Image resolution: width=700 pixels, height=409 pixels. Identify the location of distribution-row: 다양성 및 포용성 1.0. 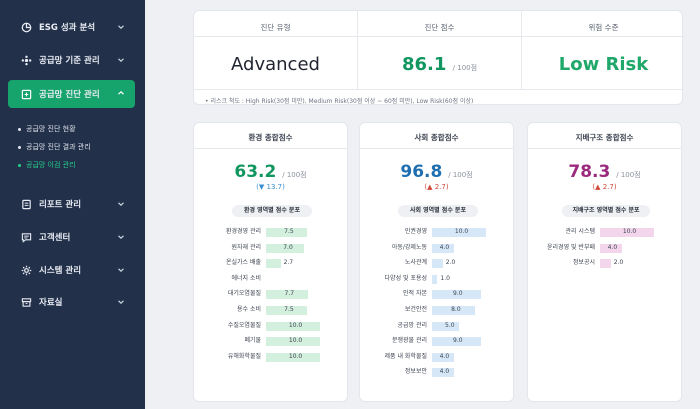
(435, 279).